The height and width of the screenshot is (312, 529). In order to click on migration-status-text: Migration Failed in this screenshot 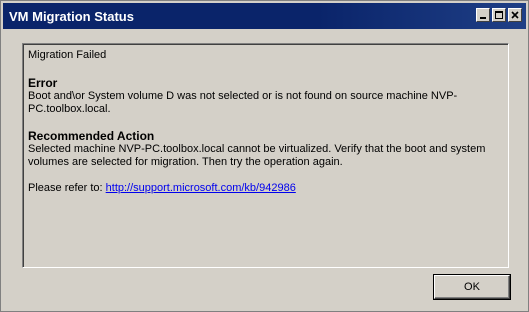, I will do `click(67, 55)`.